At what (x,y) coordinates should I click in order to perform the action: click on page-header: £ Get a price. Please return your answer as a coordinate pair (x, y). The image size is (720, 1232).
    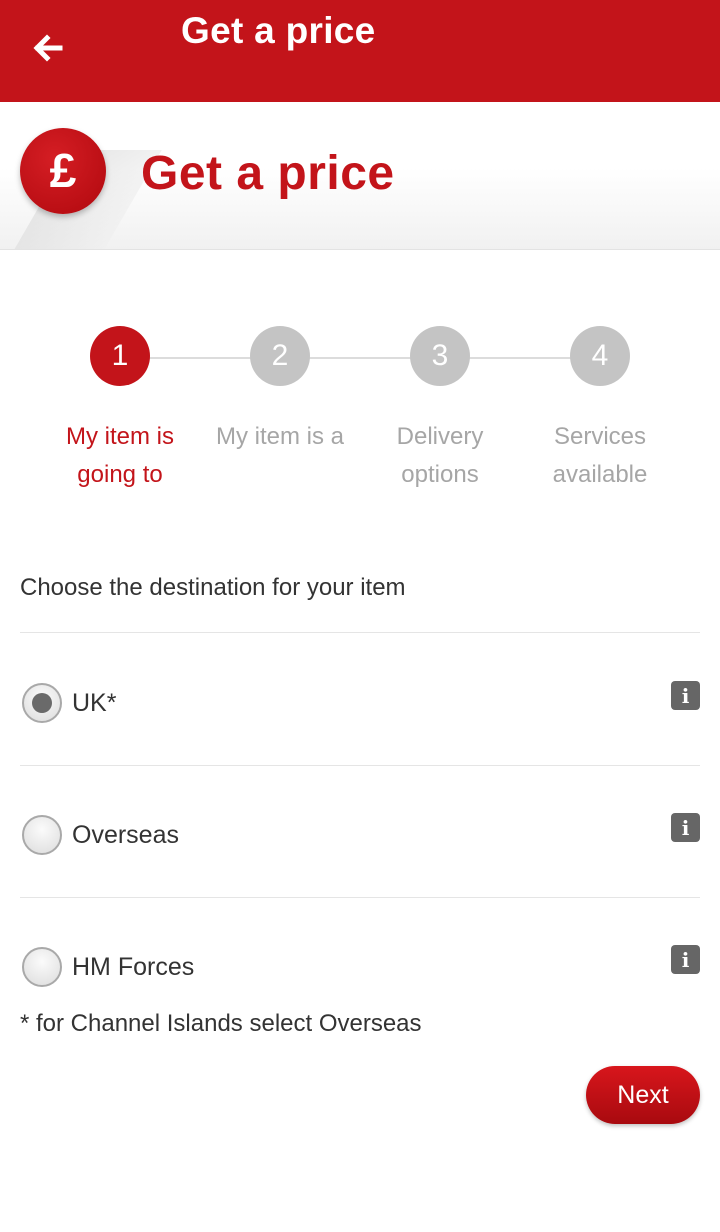
    Looking at the image, I should click on (360, 176).